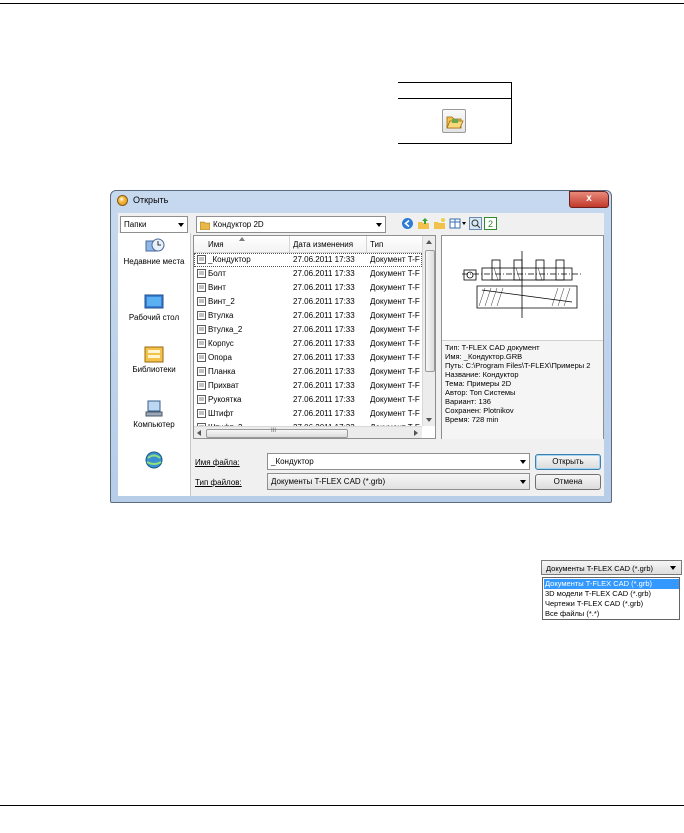 Image resolution: width=684 pixels, height=833 pixels. What do you see at coordinates (135, 224) in the screenshot?
I see `folders-combo-label: Папки` at bounding box center [135, 224].